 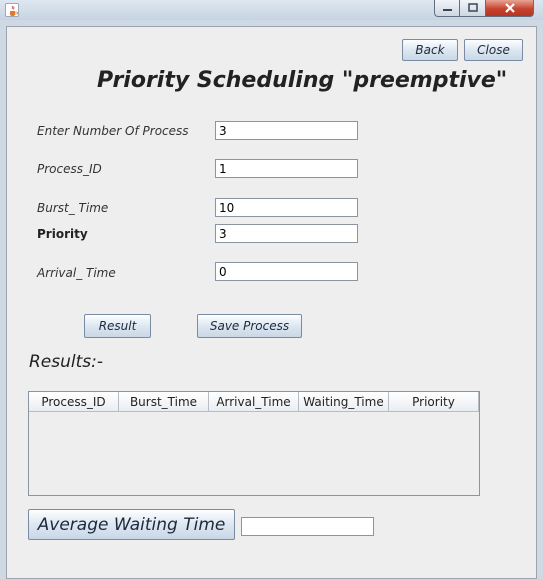 I want to click on burst-time-input, so click(x=286, y=207).